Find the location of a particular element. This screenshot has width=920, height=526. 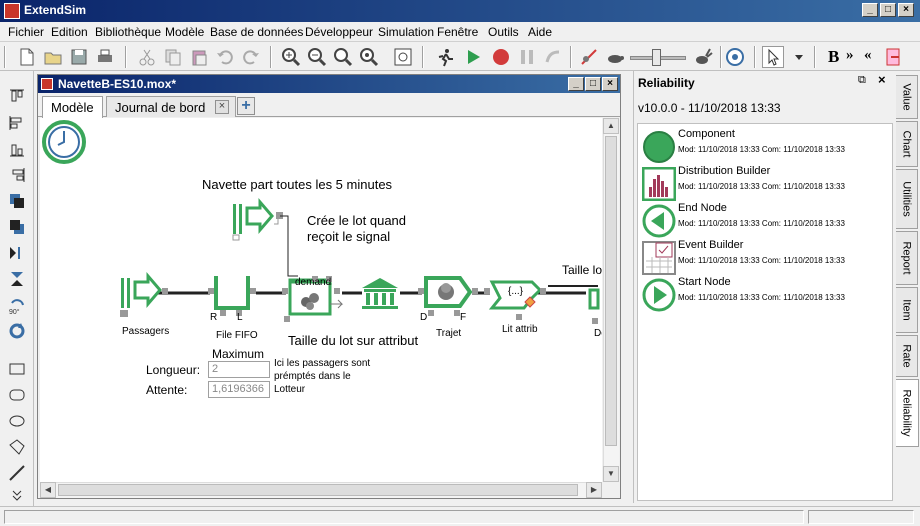

add-tab-icon: + is located at coordinates (246, 106).